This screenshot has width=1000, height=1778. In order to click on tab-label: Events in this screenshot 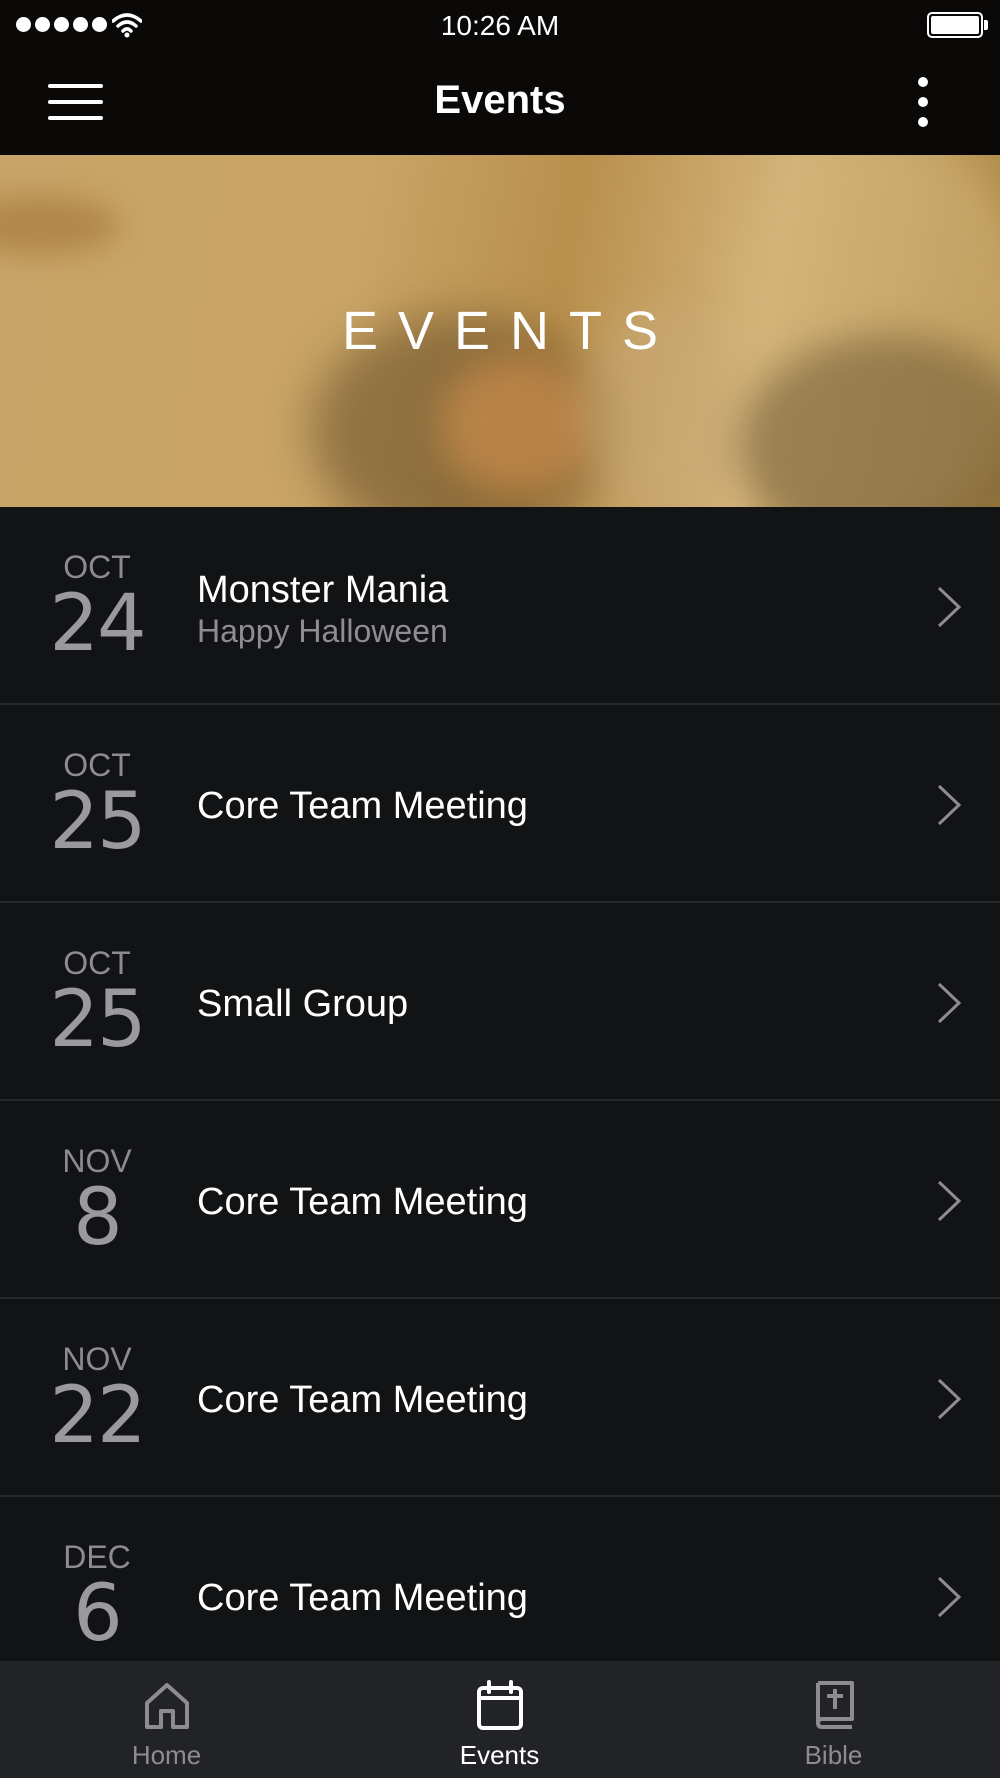, I will do `click(499, 1755)`.